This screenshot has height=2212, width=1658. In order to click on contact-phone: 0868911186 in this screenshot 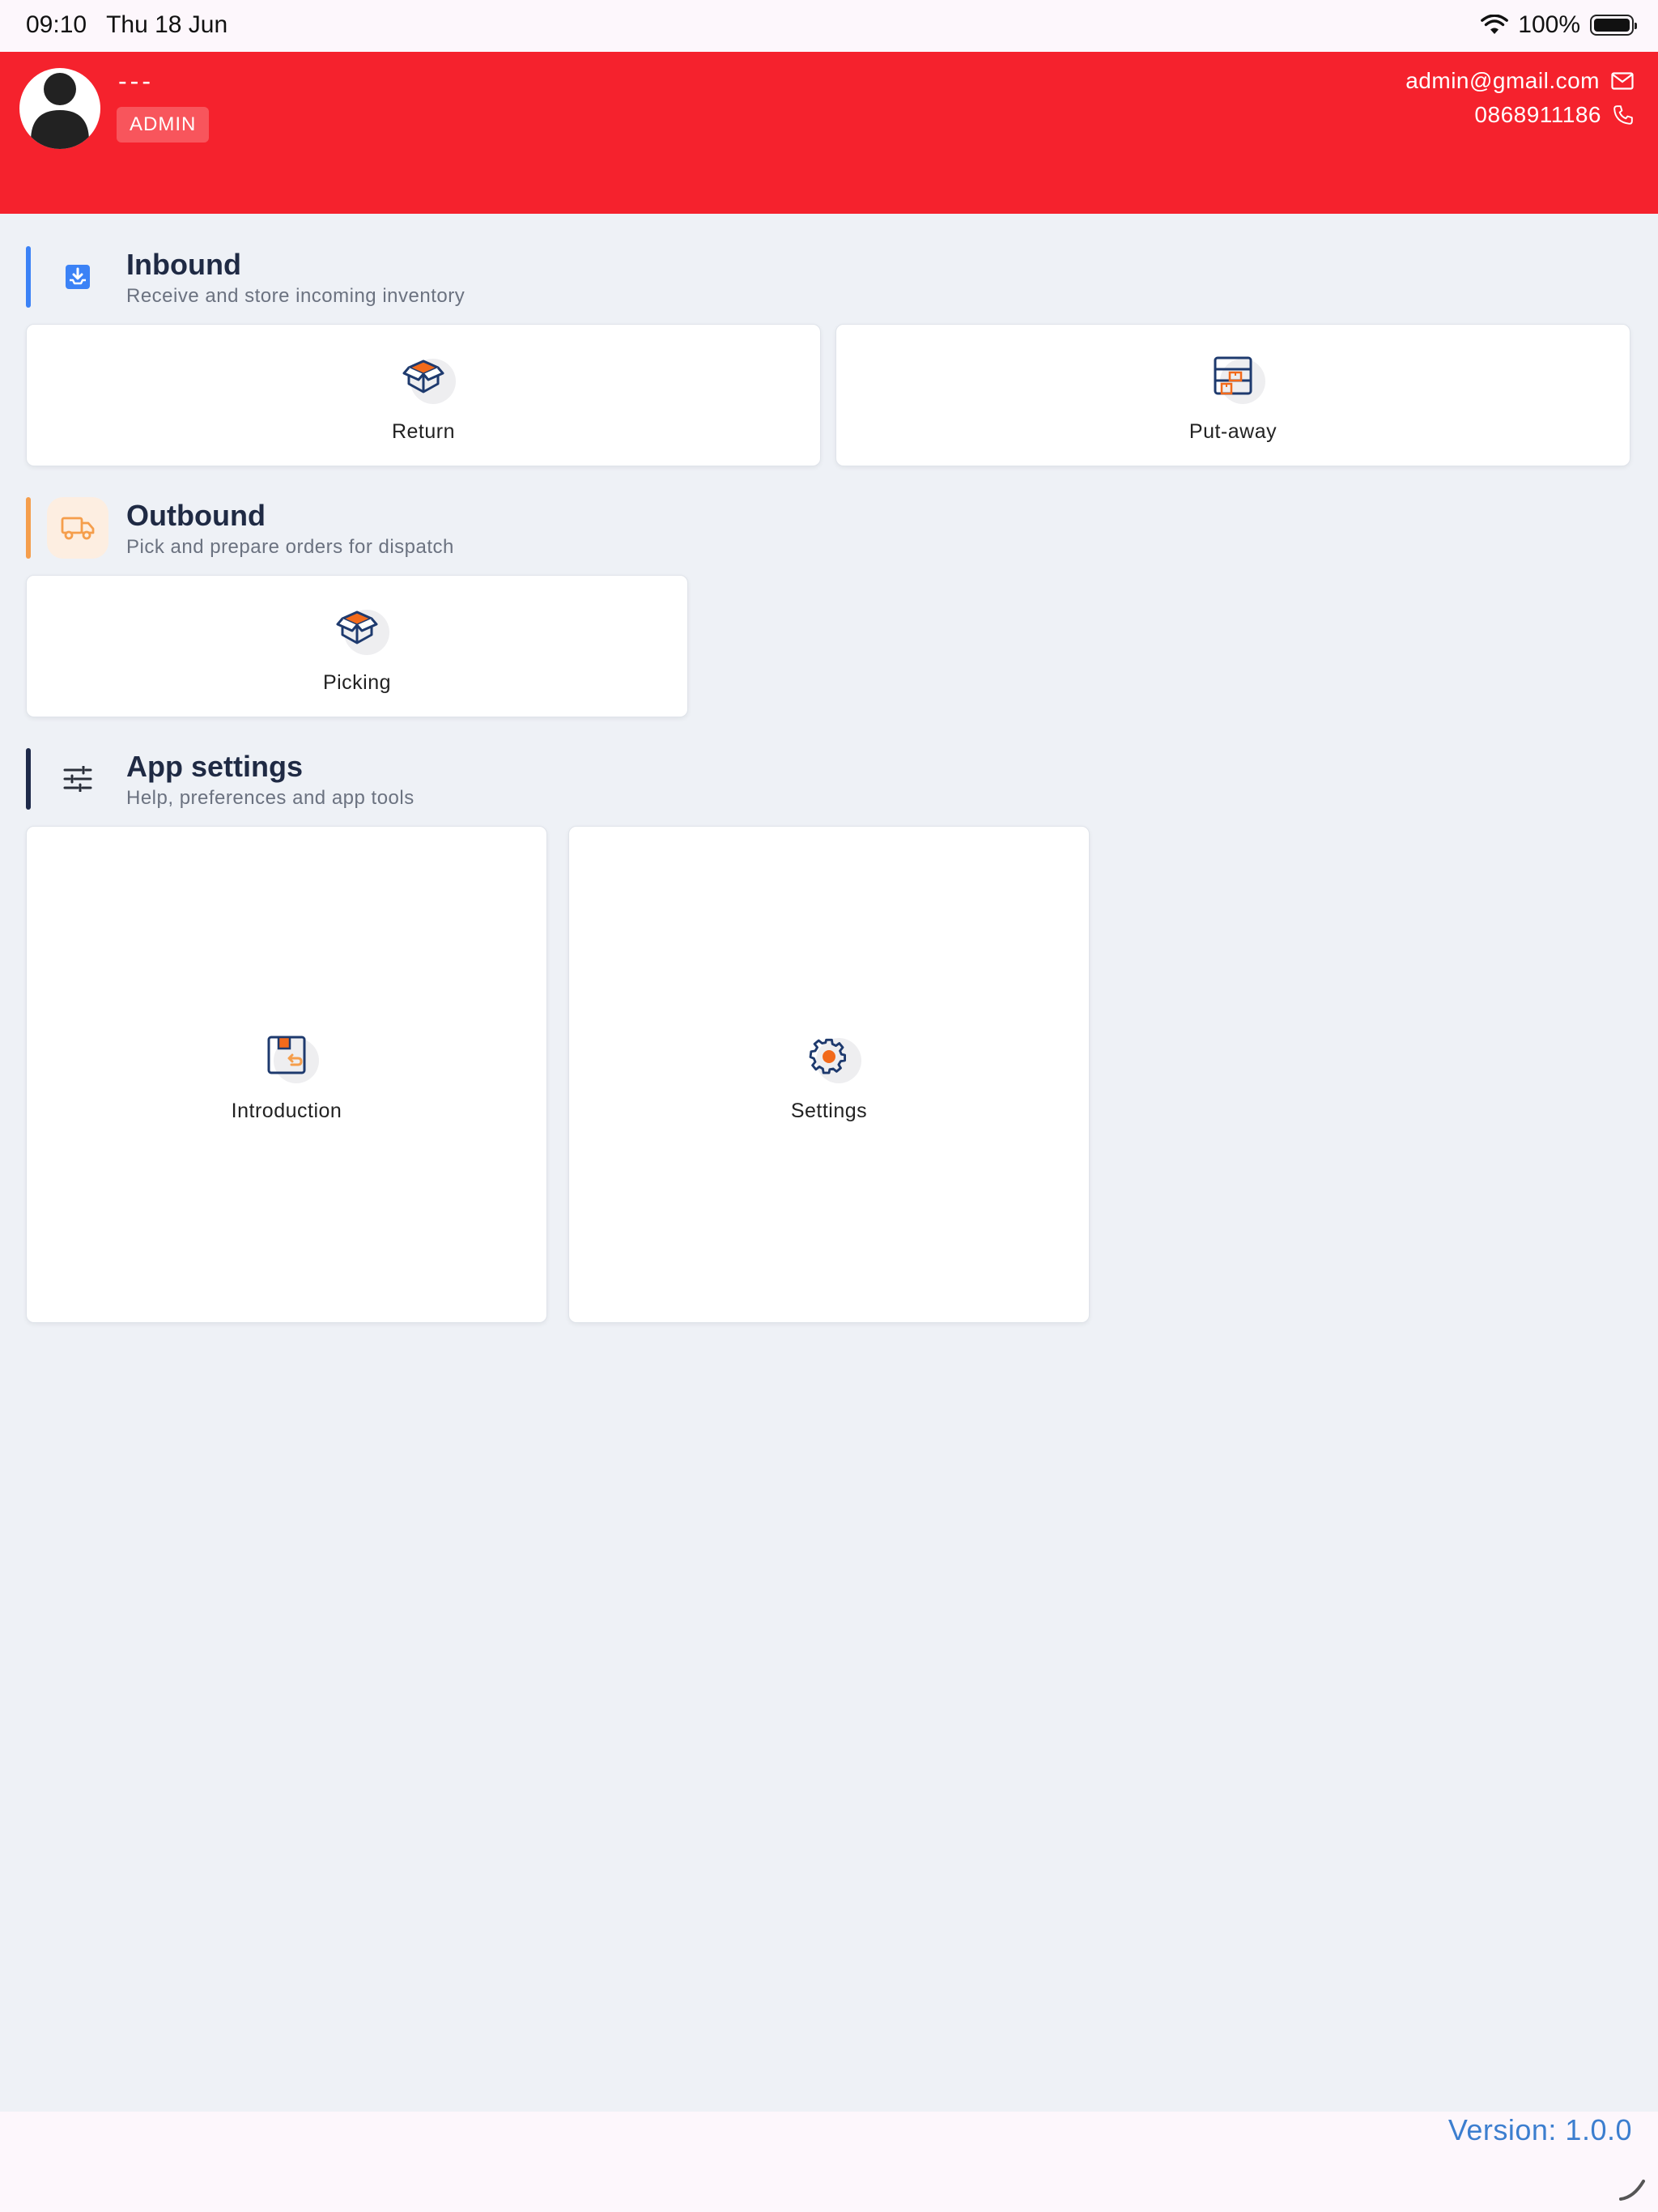, I will do `click(1554, 115)`.